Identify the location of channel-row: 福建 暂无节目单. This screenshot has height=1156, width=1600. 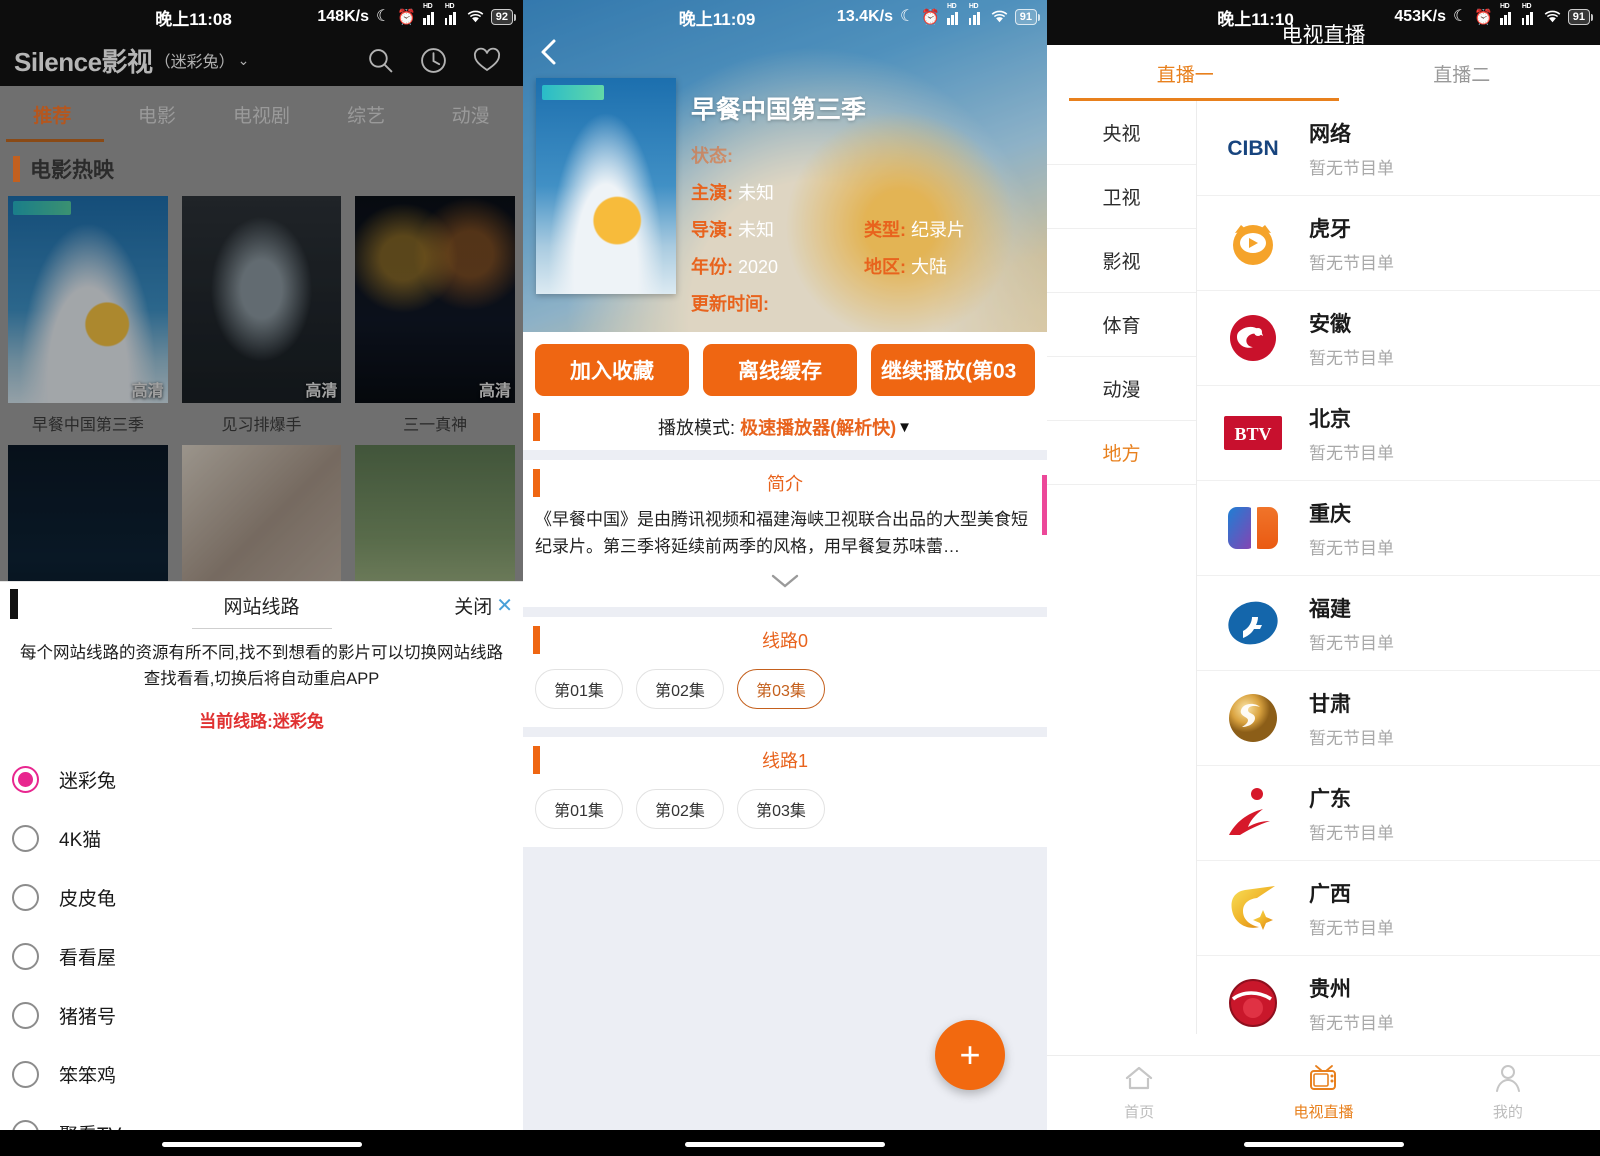
(1398, 623).